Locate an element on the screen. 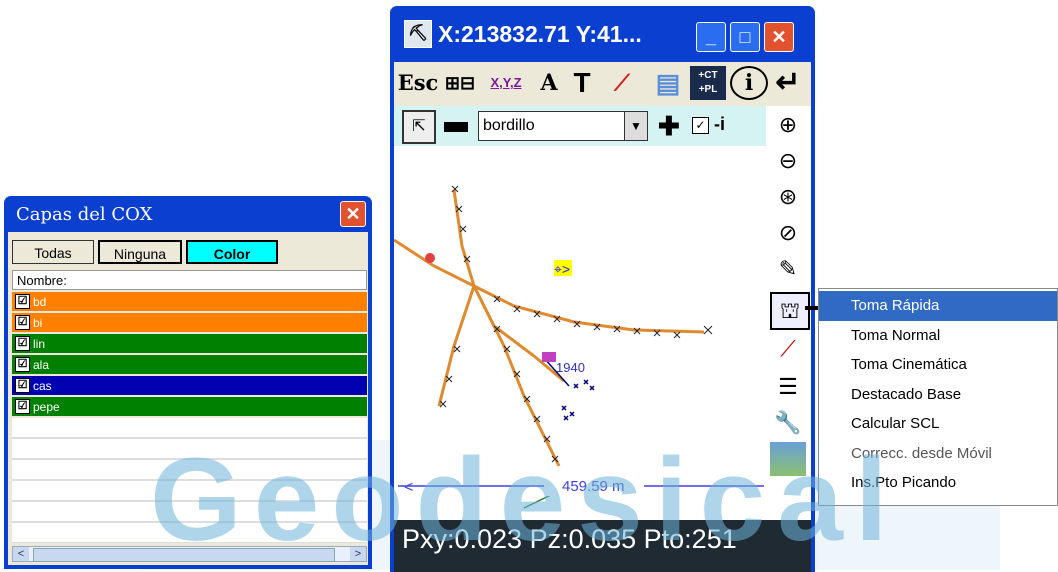 The height and width of the screenshot is (572, 1058). code-select-value: bordillo is located at coordinates (509, 125).